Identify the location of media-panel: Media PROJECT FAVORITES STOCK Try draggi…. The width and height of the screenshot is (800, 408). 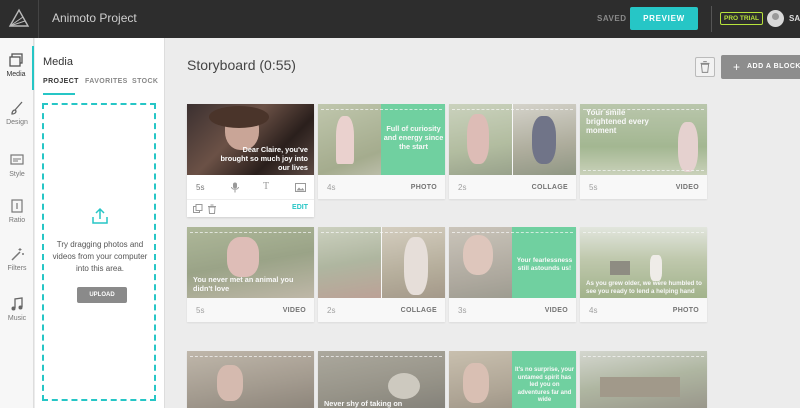
(100, 223).